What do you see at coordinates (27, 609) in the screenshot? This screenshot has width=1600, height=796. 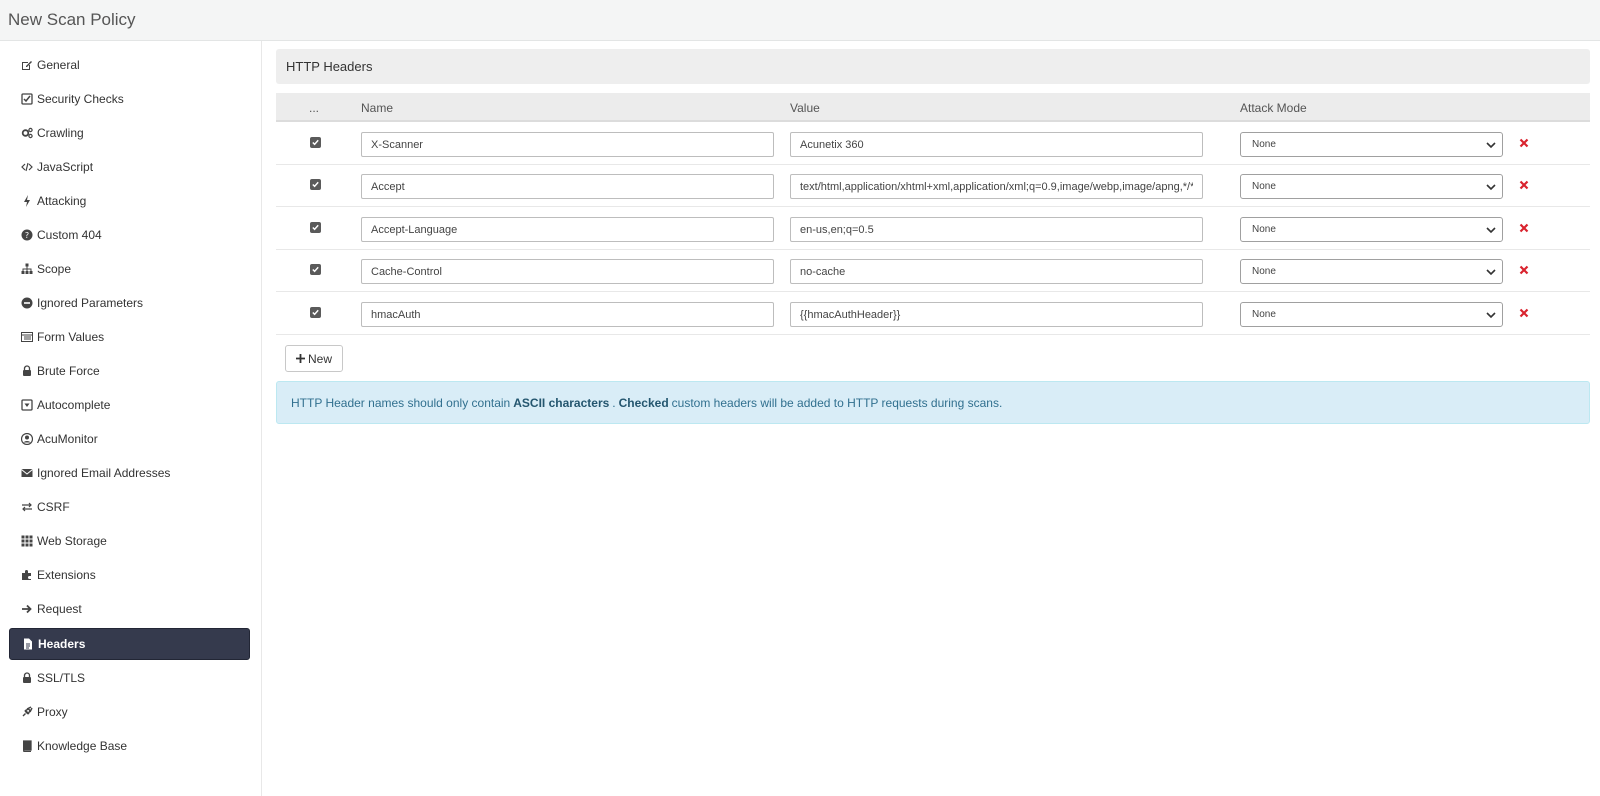 I see `arrow-right-icon` at bounding box center [27, 609].